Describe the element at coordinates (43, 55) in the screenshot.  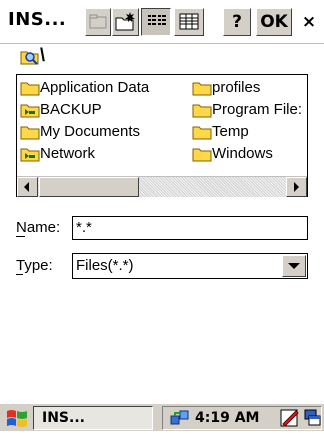
I see `current-path: \` at that location.